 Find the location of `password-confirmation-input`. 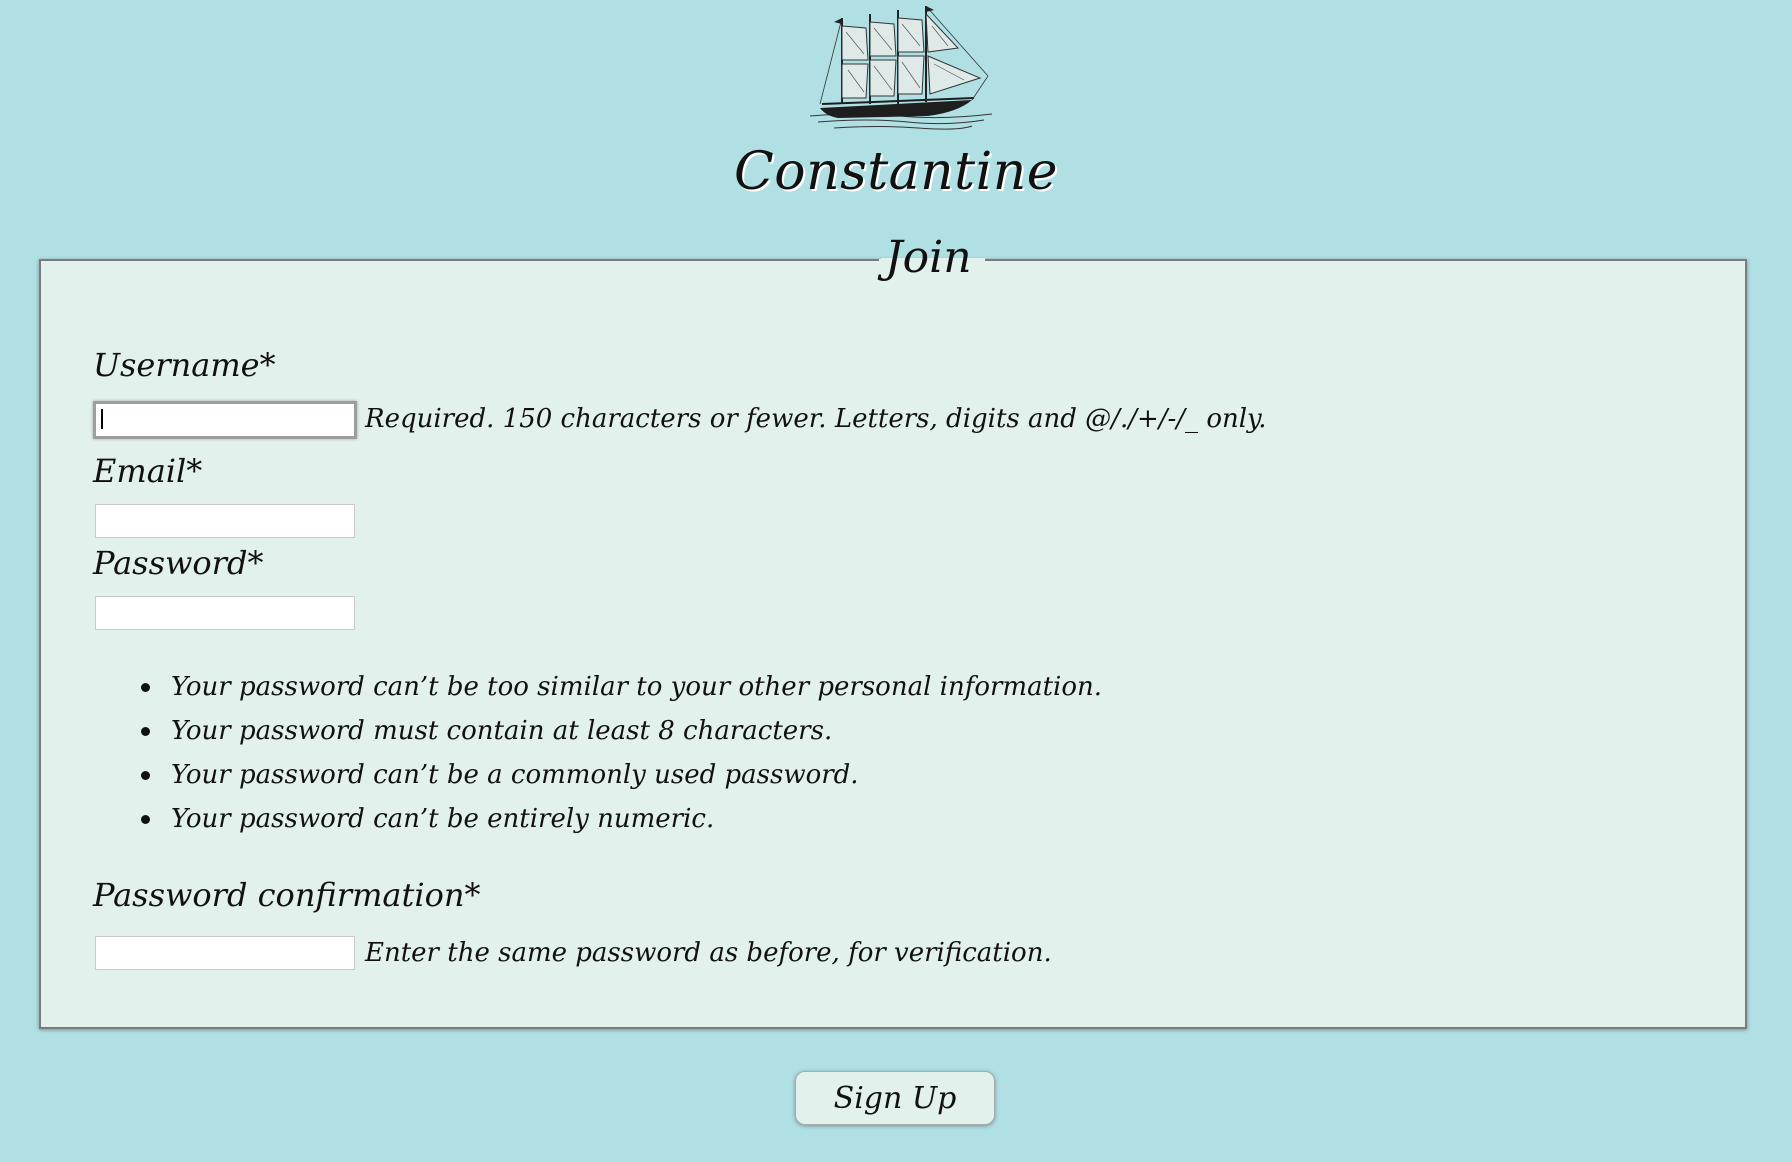

password-confirmation-input is located at coordinates (225, 953).